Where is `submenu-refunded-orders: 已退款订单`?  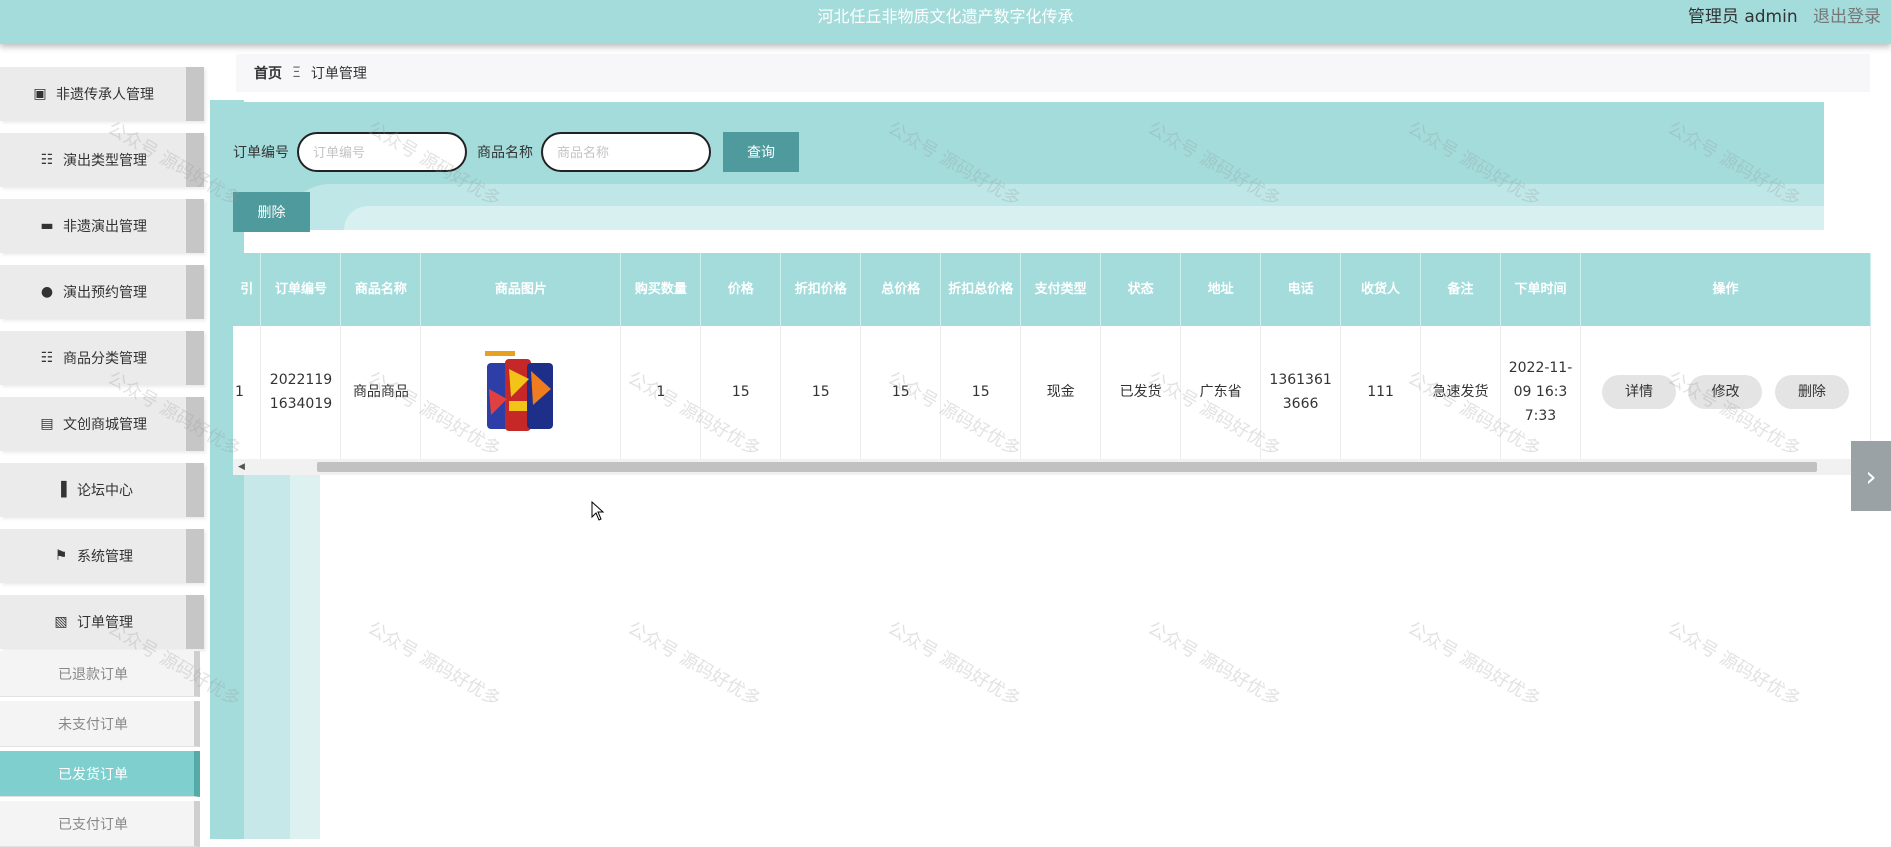 submenu-refunded-orders: 已退款订单 is located at coordinates (100, 674).